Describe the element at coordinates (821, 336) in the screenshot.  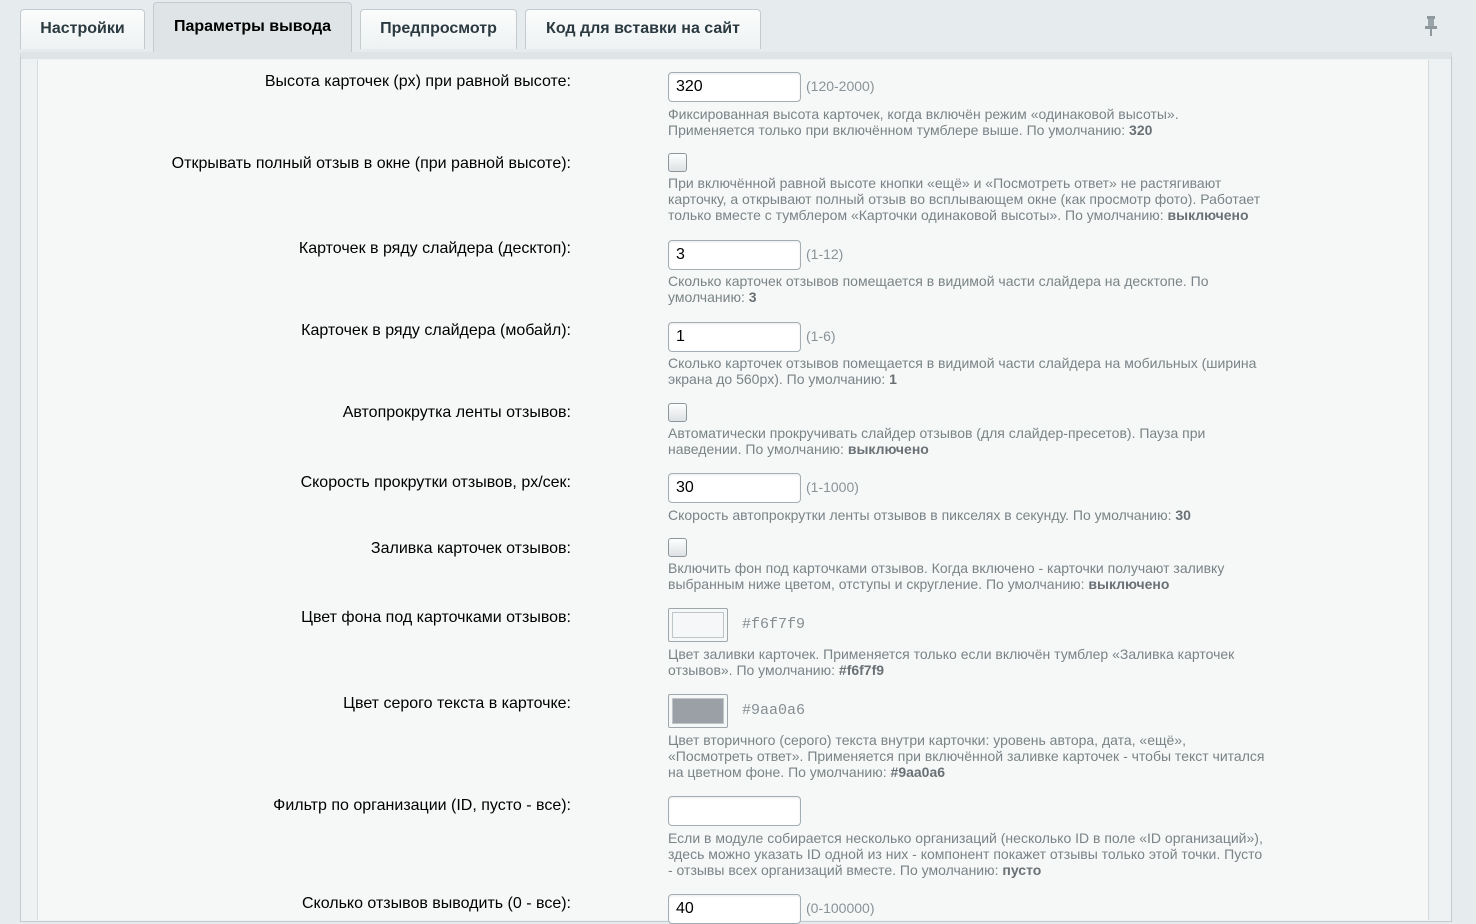
I see `slider-mobile-range: (1-6)` at that location.